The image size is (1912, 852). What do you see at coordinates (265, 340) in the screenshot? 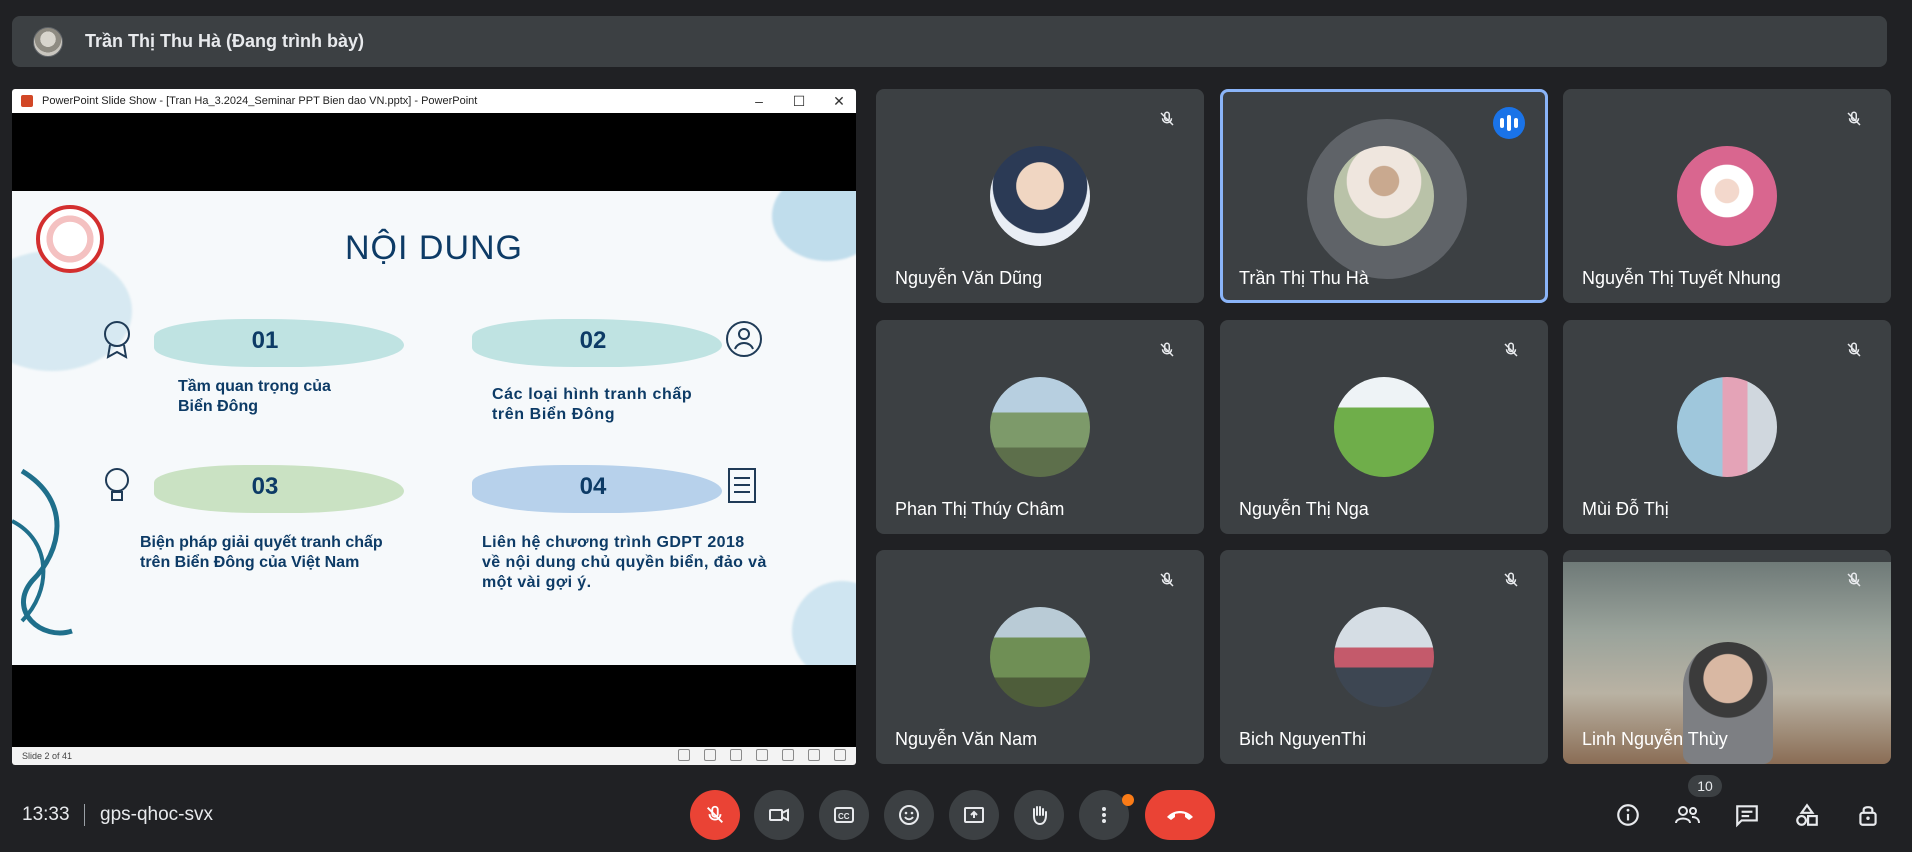
I see `item-number: 01` at bounding box center [265, 340].